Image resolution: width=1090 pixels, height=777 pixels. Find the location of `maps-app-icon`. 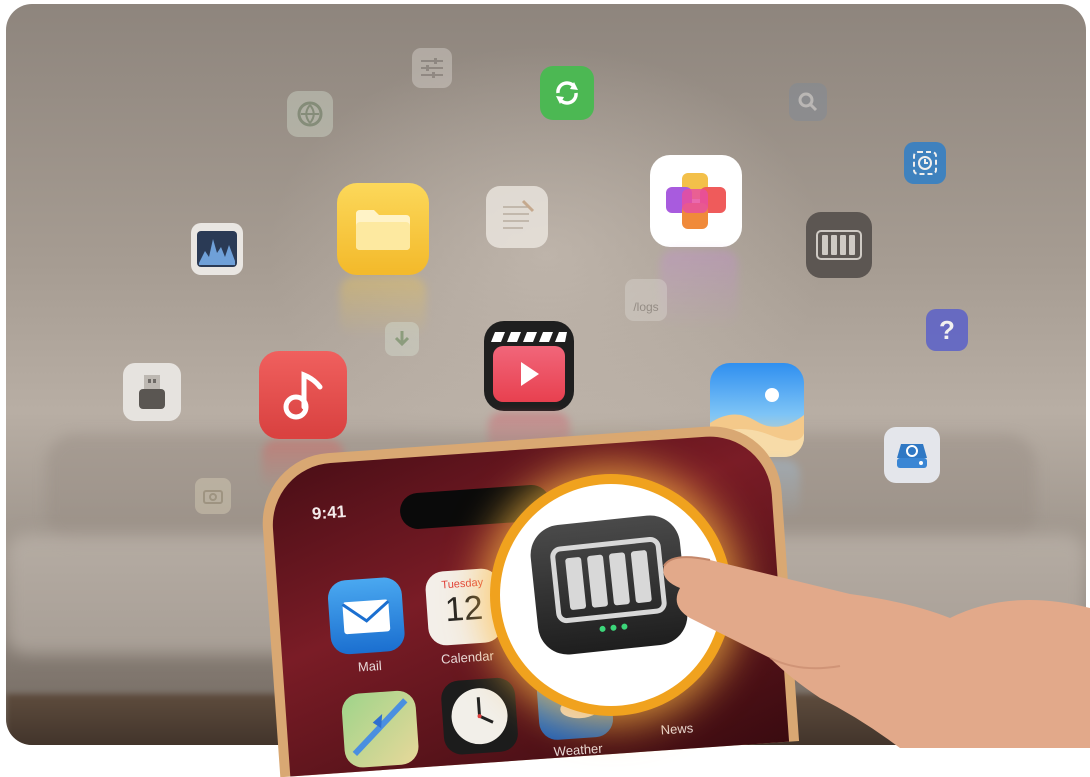

maps-app-icon is located at coordinates (380, 729).